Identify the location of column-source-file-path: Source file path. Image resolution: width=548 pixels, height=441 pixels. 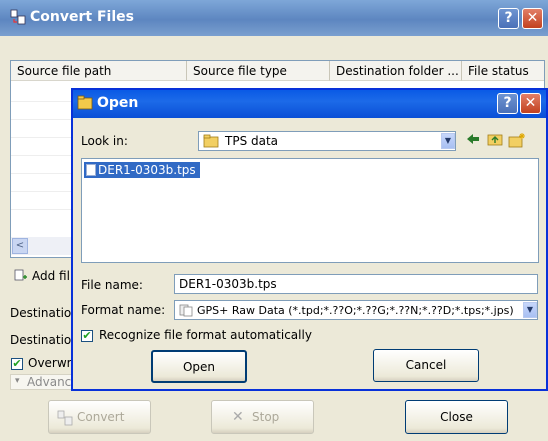
(99, 71).